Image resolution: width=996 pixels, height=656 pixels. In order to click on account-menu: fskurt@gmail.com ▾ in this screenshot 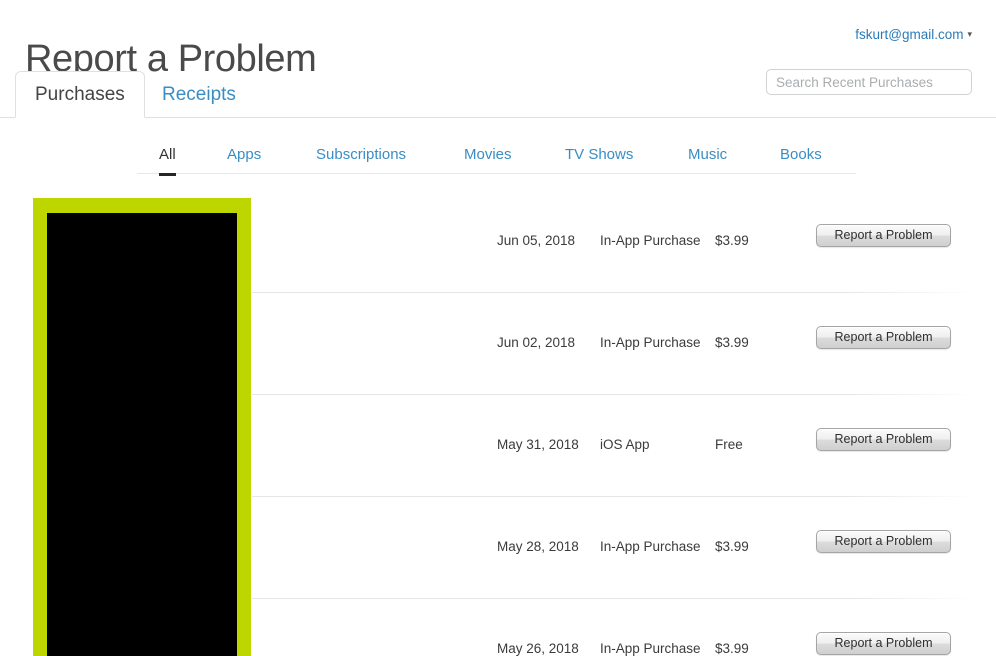, I will do `click(913, 34)`.